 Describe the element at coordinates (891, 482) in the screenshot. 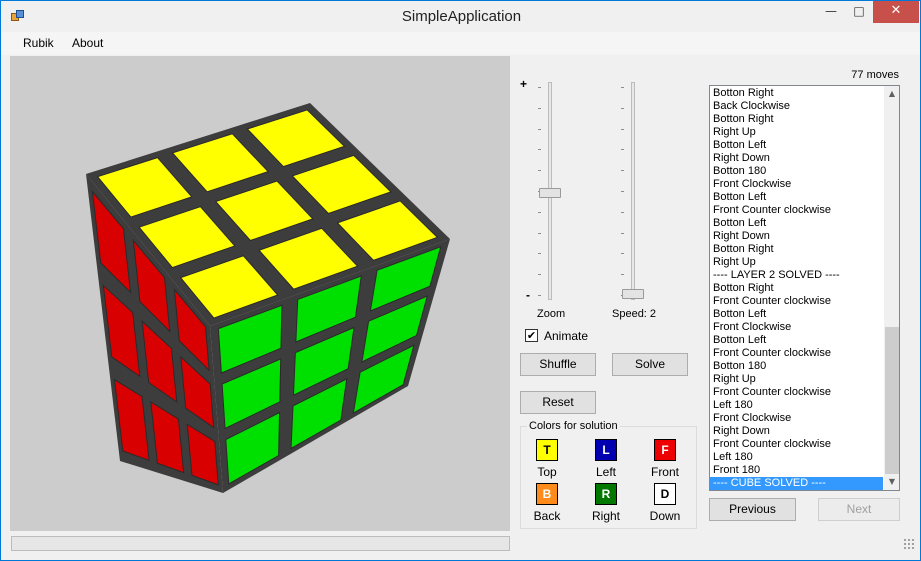

I see `scroll-down-icon: ▼` at that location.